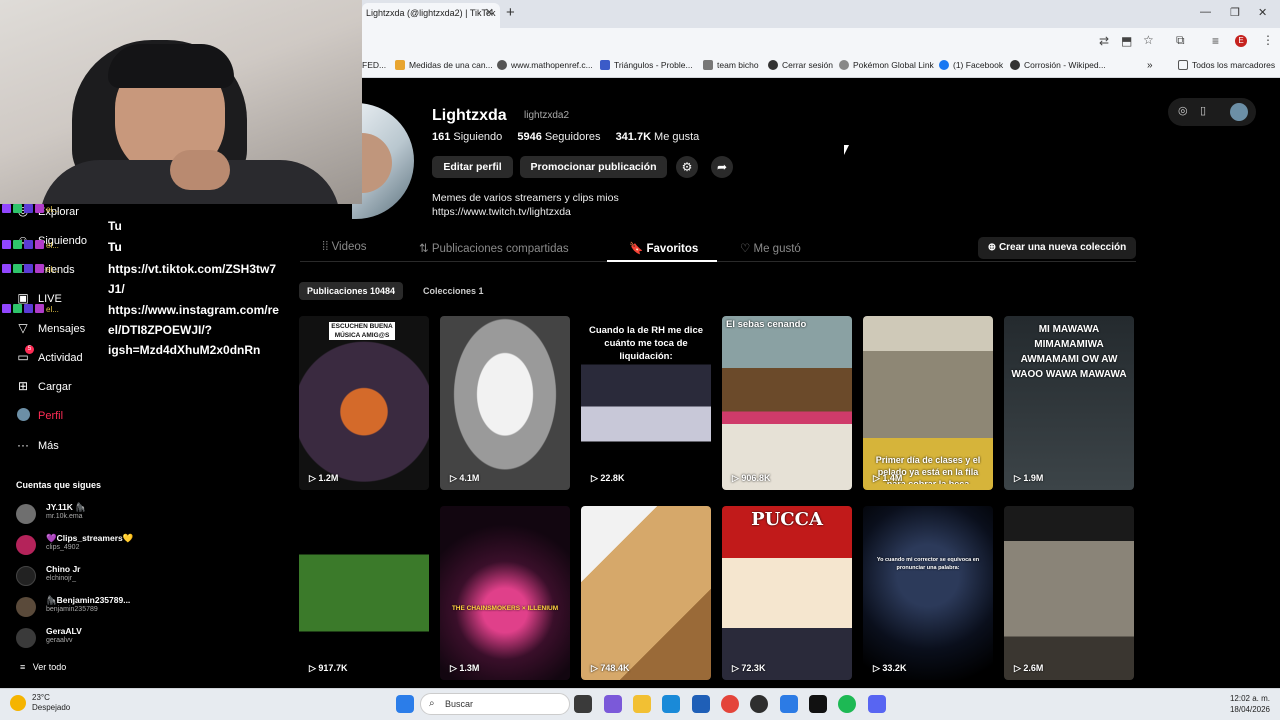  Describe the element at coordinates (1239, 112) in the screenshot. I see `user-avatar` at that location.